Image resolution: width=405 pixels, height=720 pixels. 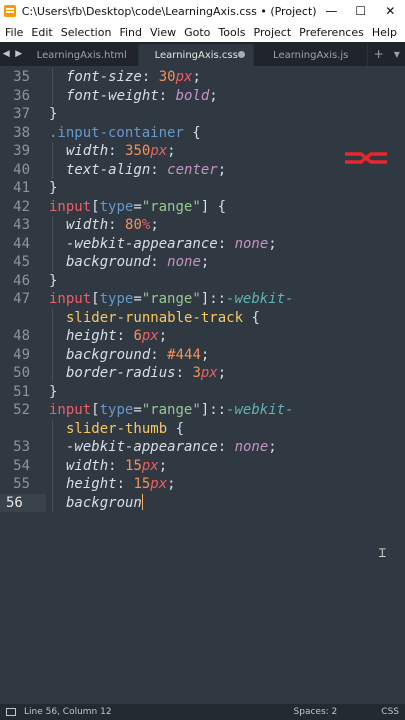 I want to click on syntax-selector: CSS, so click(x=390, y=712).